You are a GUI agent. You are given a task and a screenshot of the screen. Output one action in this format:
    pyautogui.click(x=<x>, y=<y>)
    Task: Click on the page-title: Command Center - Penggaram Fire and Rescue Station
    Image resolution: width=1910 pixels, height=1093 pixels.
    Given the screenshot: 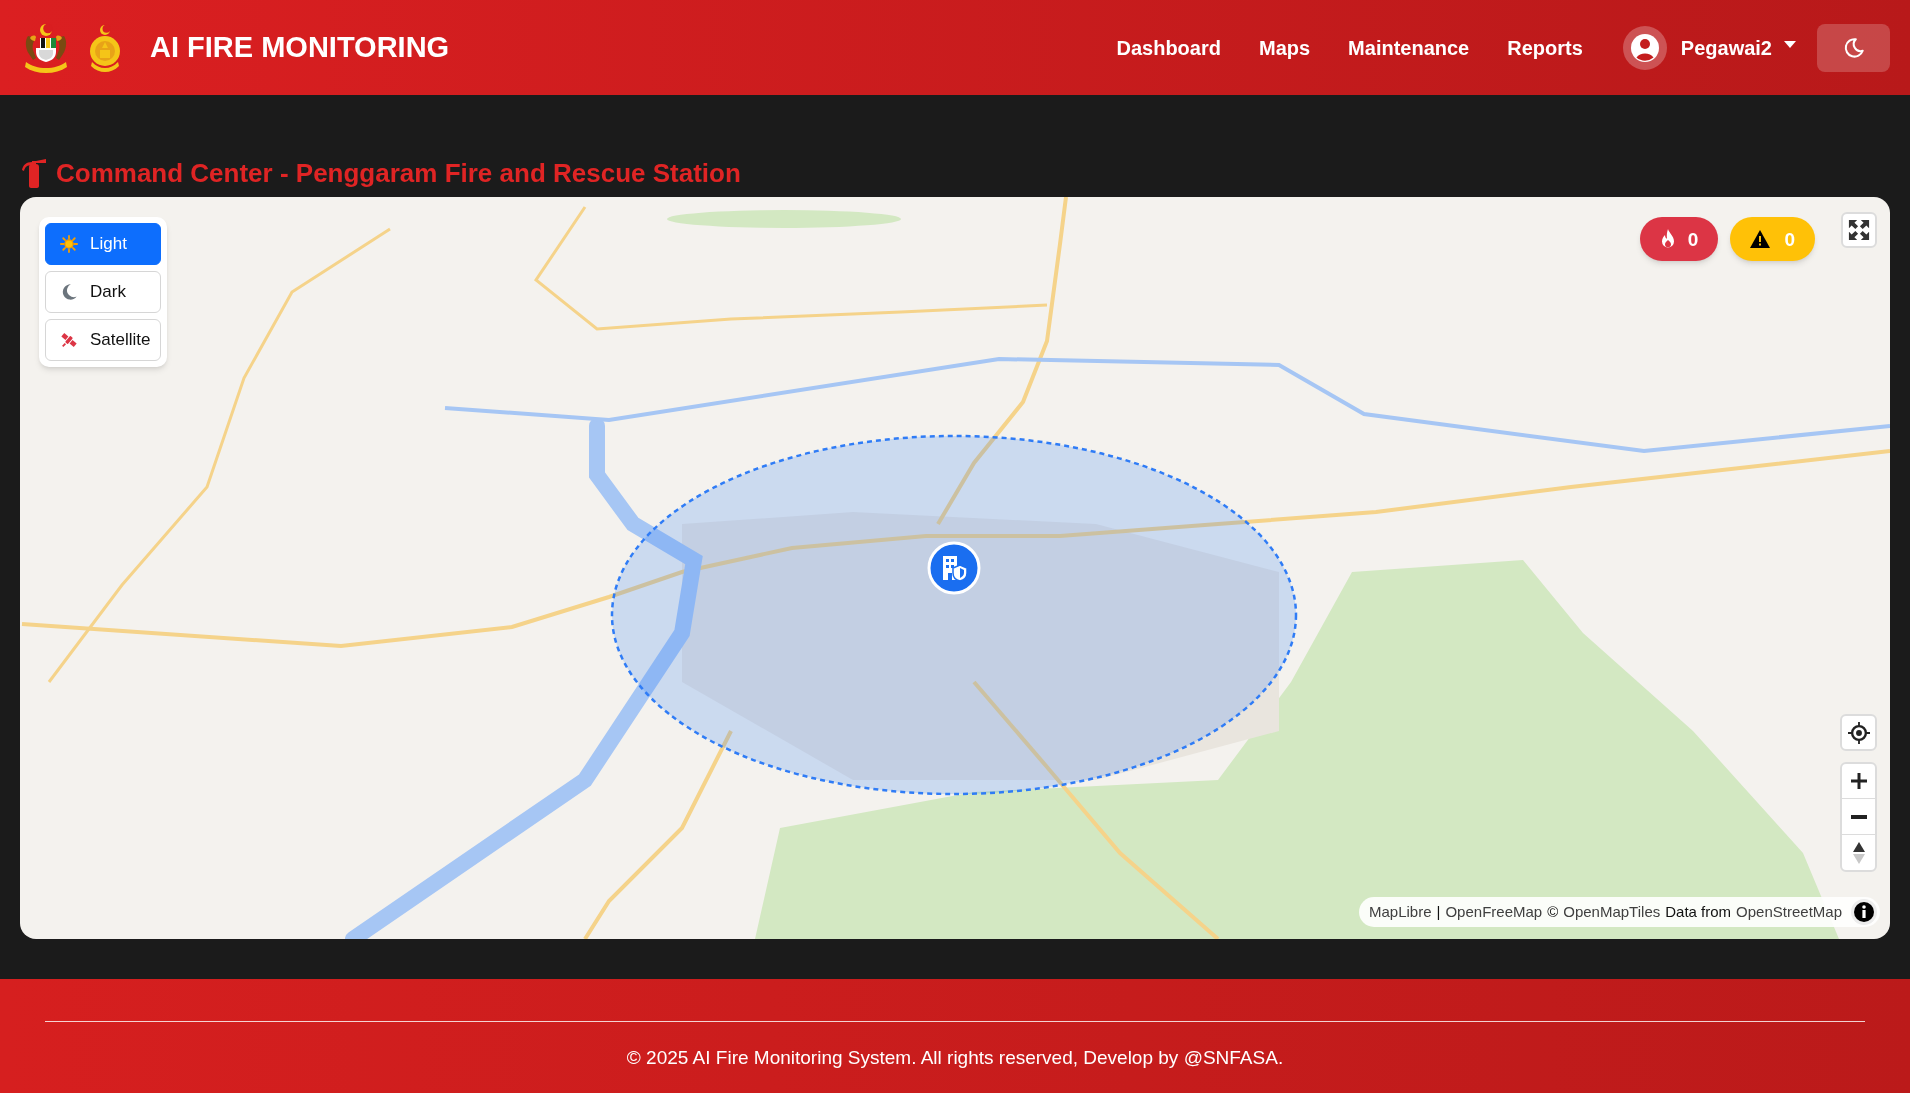 What is the action you would take?
    pyautogui.click(x=398, y=173)
    